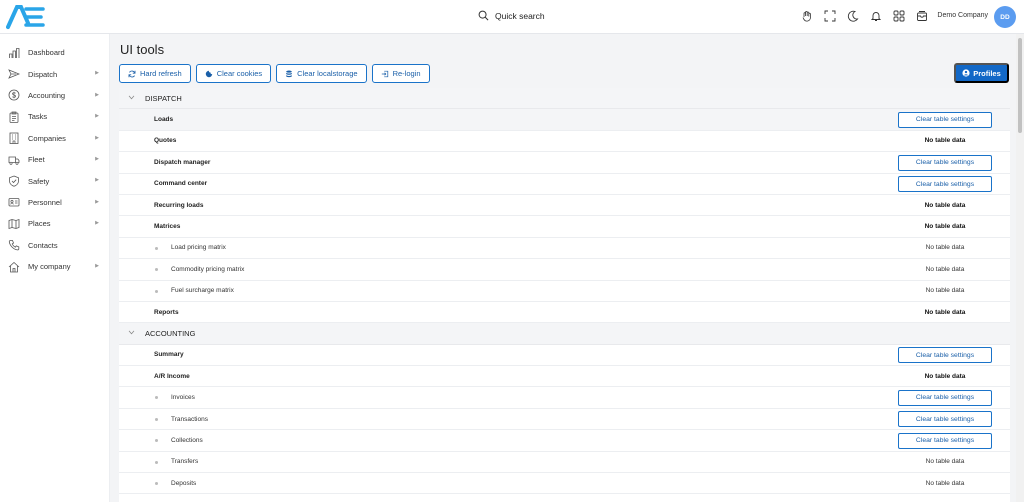  Describe the element at coordinates (26, 17) in the screenshot. I see `app-logo` at that location.